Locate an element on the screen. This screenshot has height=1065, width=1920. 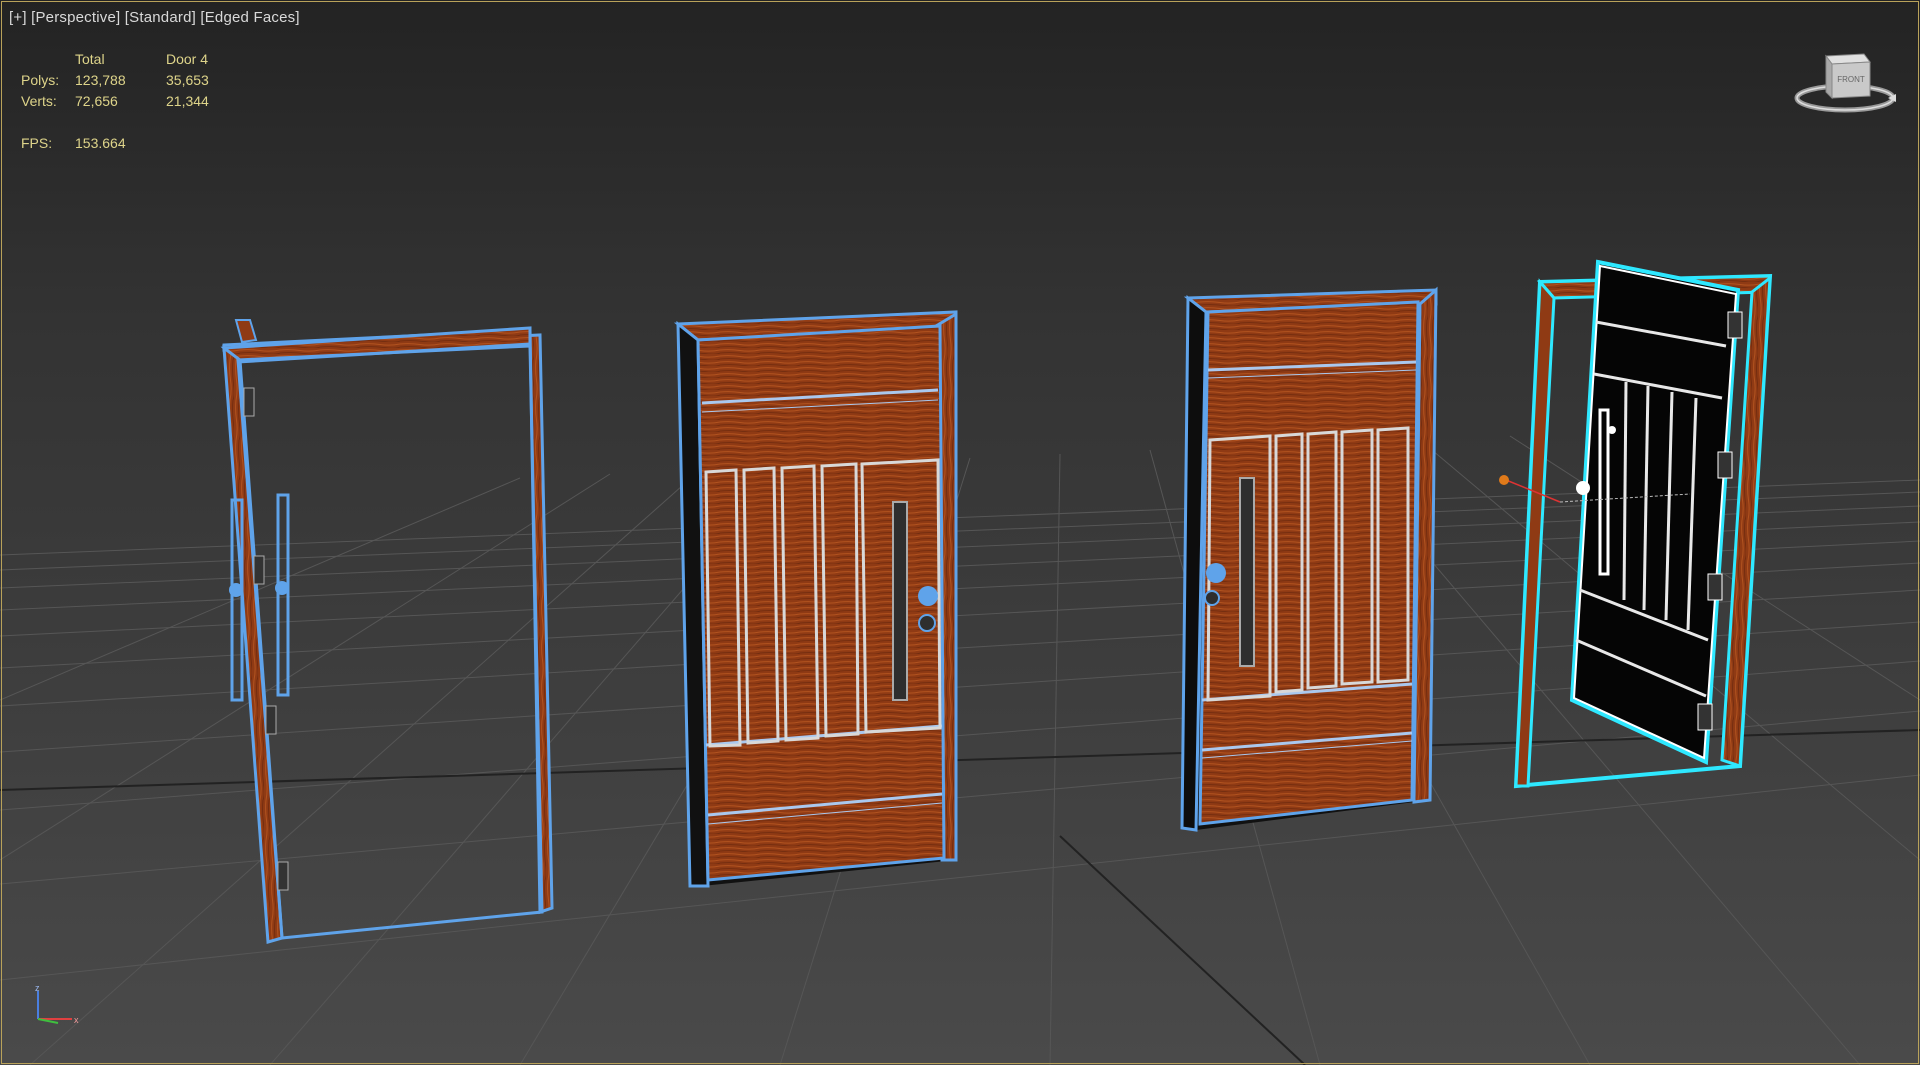
viewcube-icon: FRONT is located at coordinates (1845, 84).